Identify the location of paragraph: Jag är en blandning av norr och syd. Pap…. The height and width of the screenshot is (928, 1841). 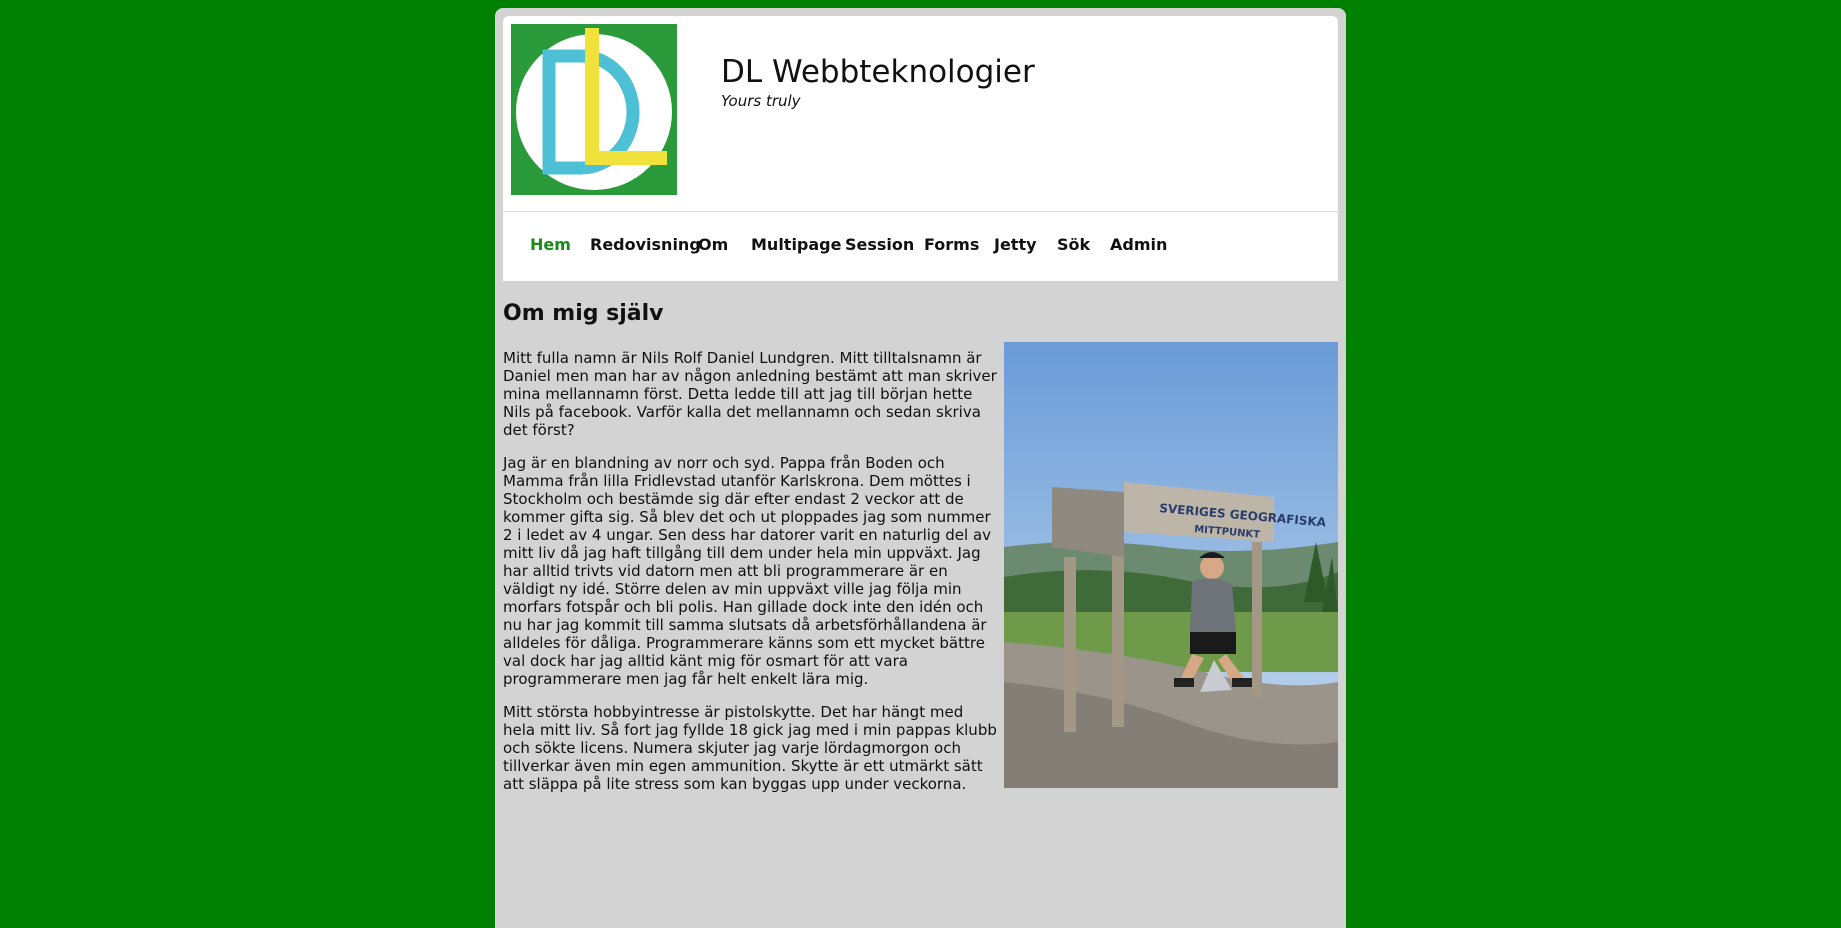
(747, 571).